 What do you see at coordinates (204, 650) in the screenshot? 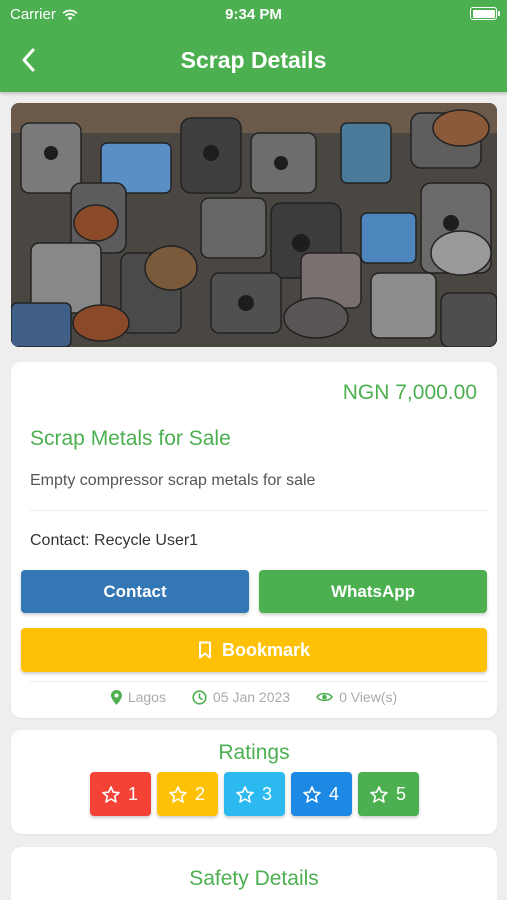
I see `bookmark-icon` at bounding box center [204, 650].